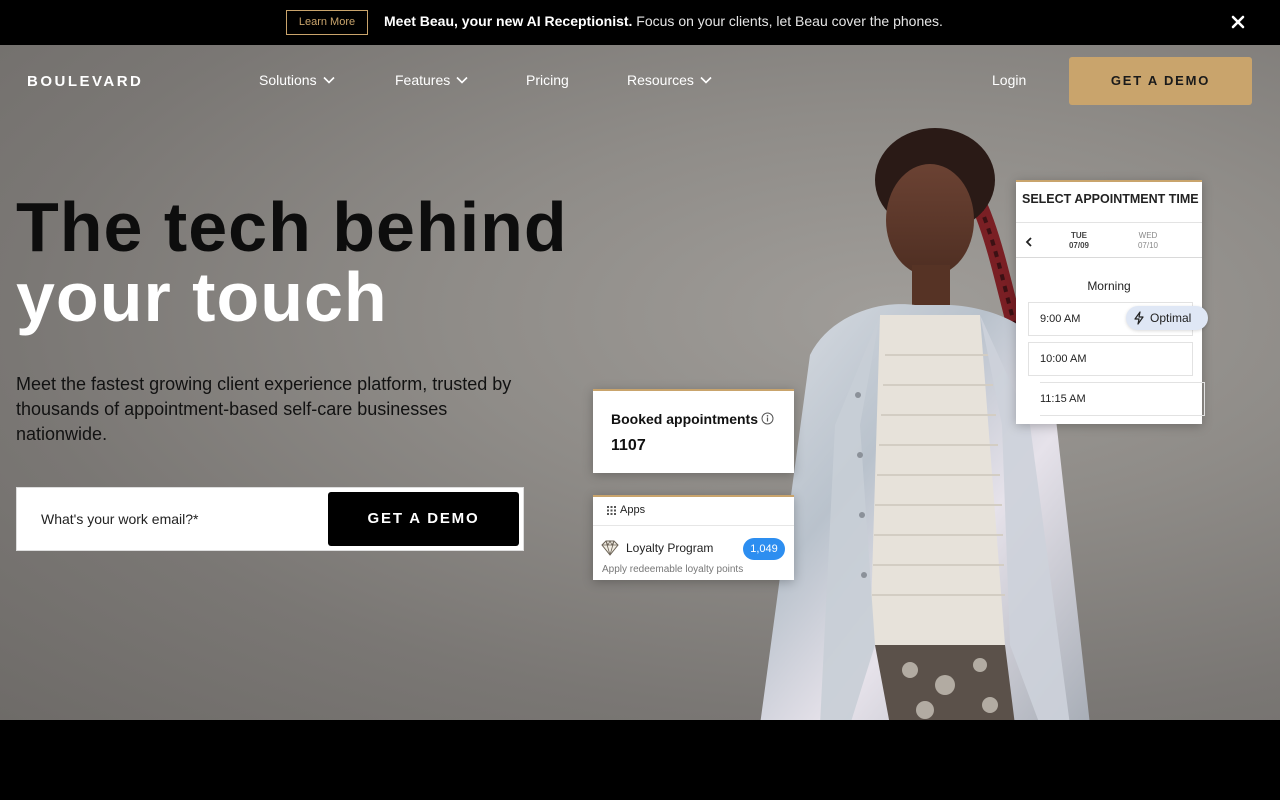 The width and height of the screenshot is (1280, 800). Describe the element at coordinates (693, 431) in the screenshot. I see `booked-appointments-card: Booked appointments 1107` at that location.